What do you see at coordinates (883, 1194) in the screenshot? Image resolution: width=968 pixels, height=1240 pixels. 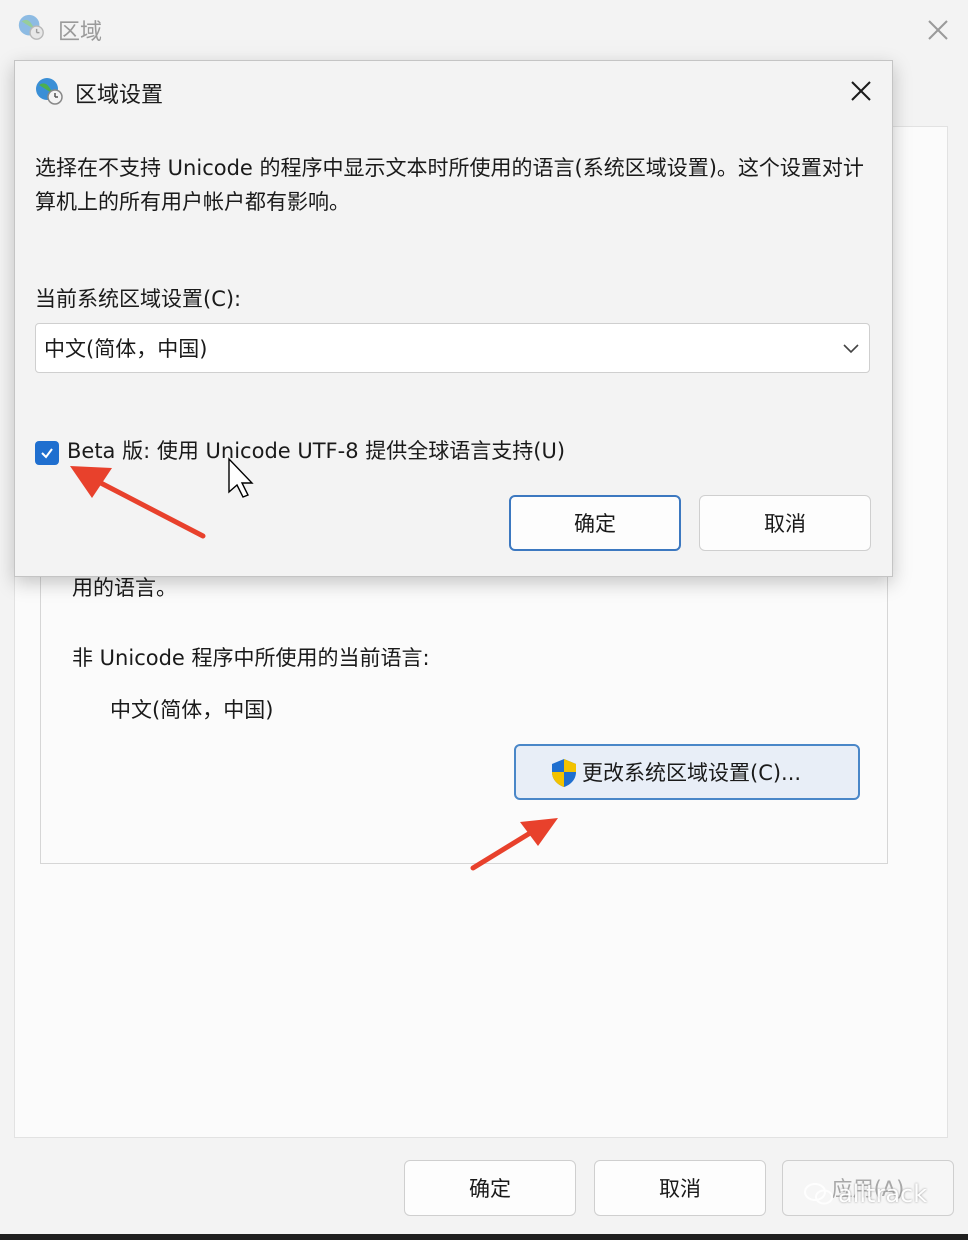 I see `watermark-text: alltrack` at bounding box center [883, 1194].